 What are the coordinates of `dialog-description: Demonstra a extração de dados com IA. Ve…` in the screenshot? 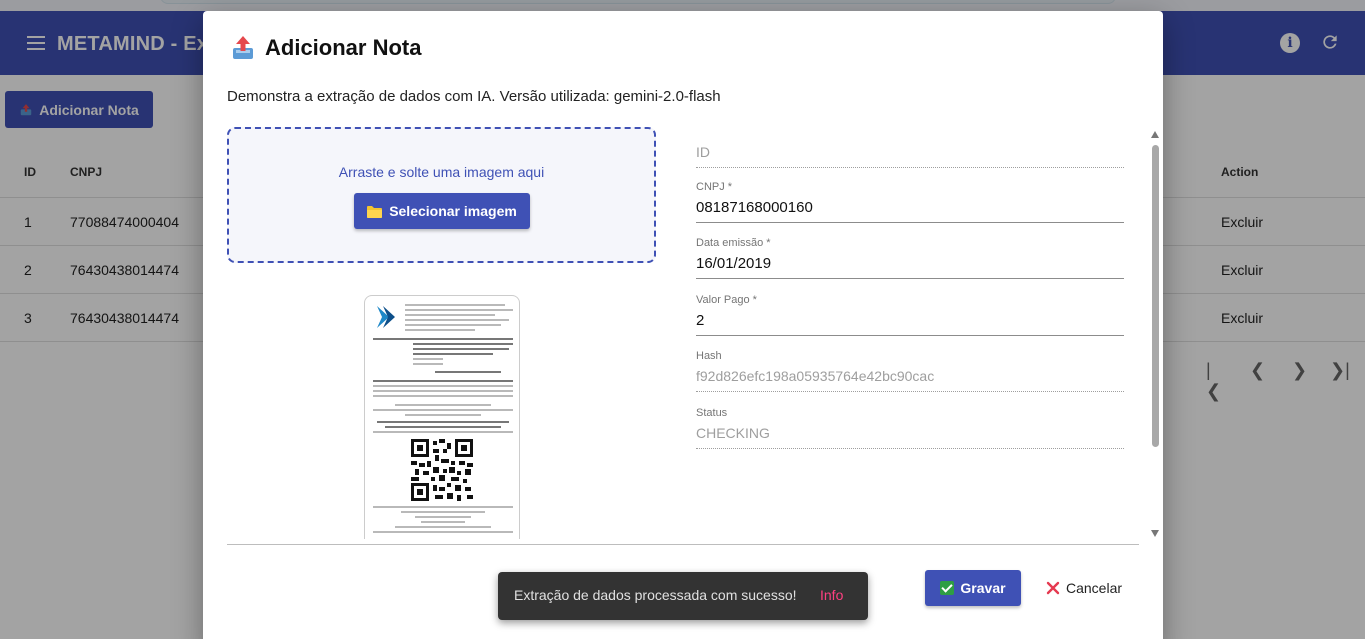 It's located at (474, 96).